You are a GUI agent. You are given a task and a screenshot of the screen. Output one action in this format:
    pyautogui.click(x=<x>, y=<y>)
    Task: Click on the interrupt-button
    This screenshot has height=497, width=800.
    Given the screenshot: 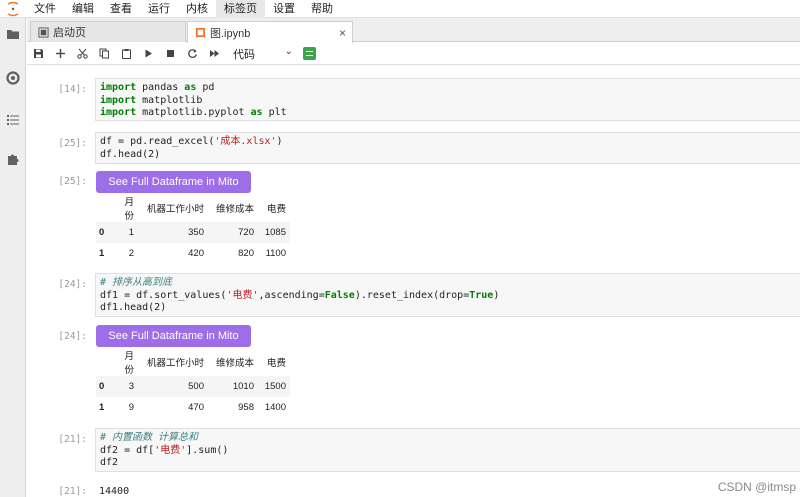 What is the action you would take?
    pyautogui.click(x=170, y=54)
    